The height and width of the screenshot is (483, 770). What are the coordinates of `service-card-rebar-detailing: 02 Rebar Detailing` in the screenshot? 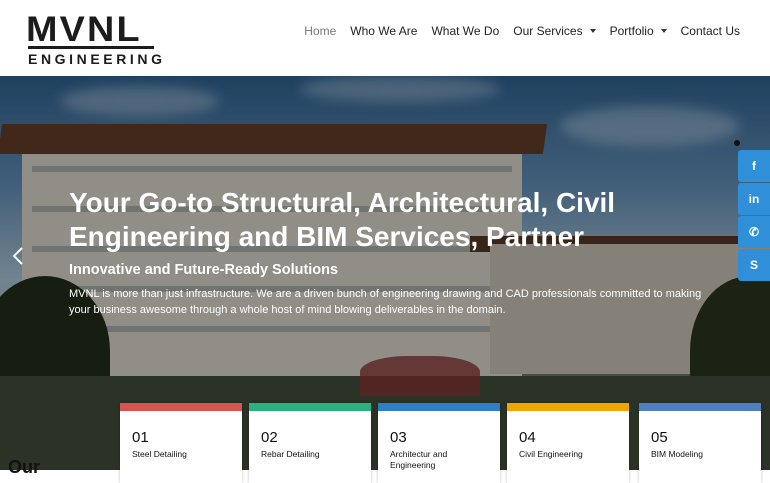 It's located at (310, 443).